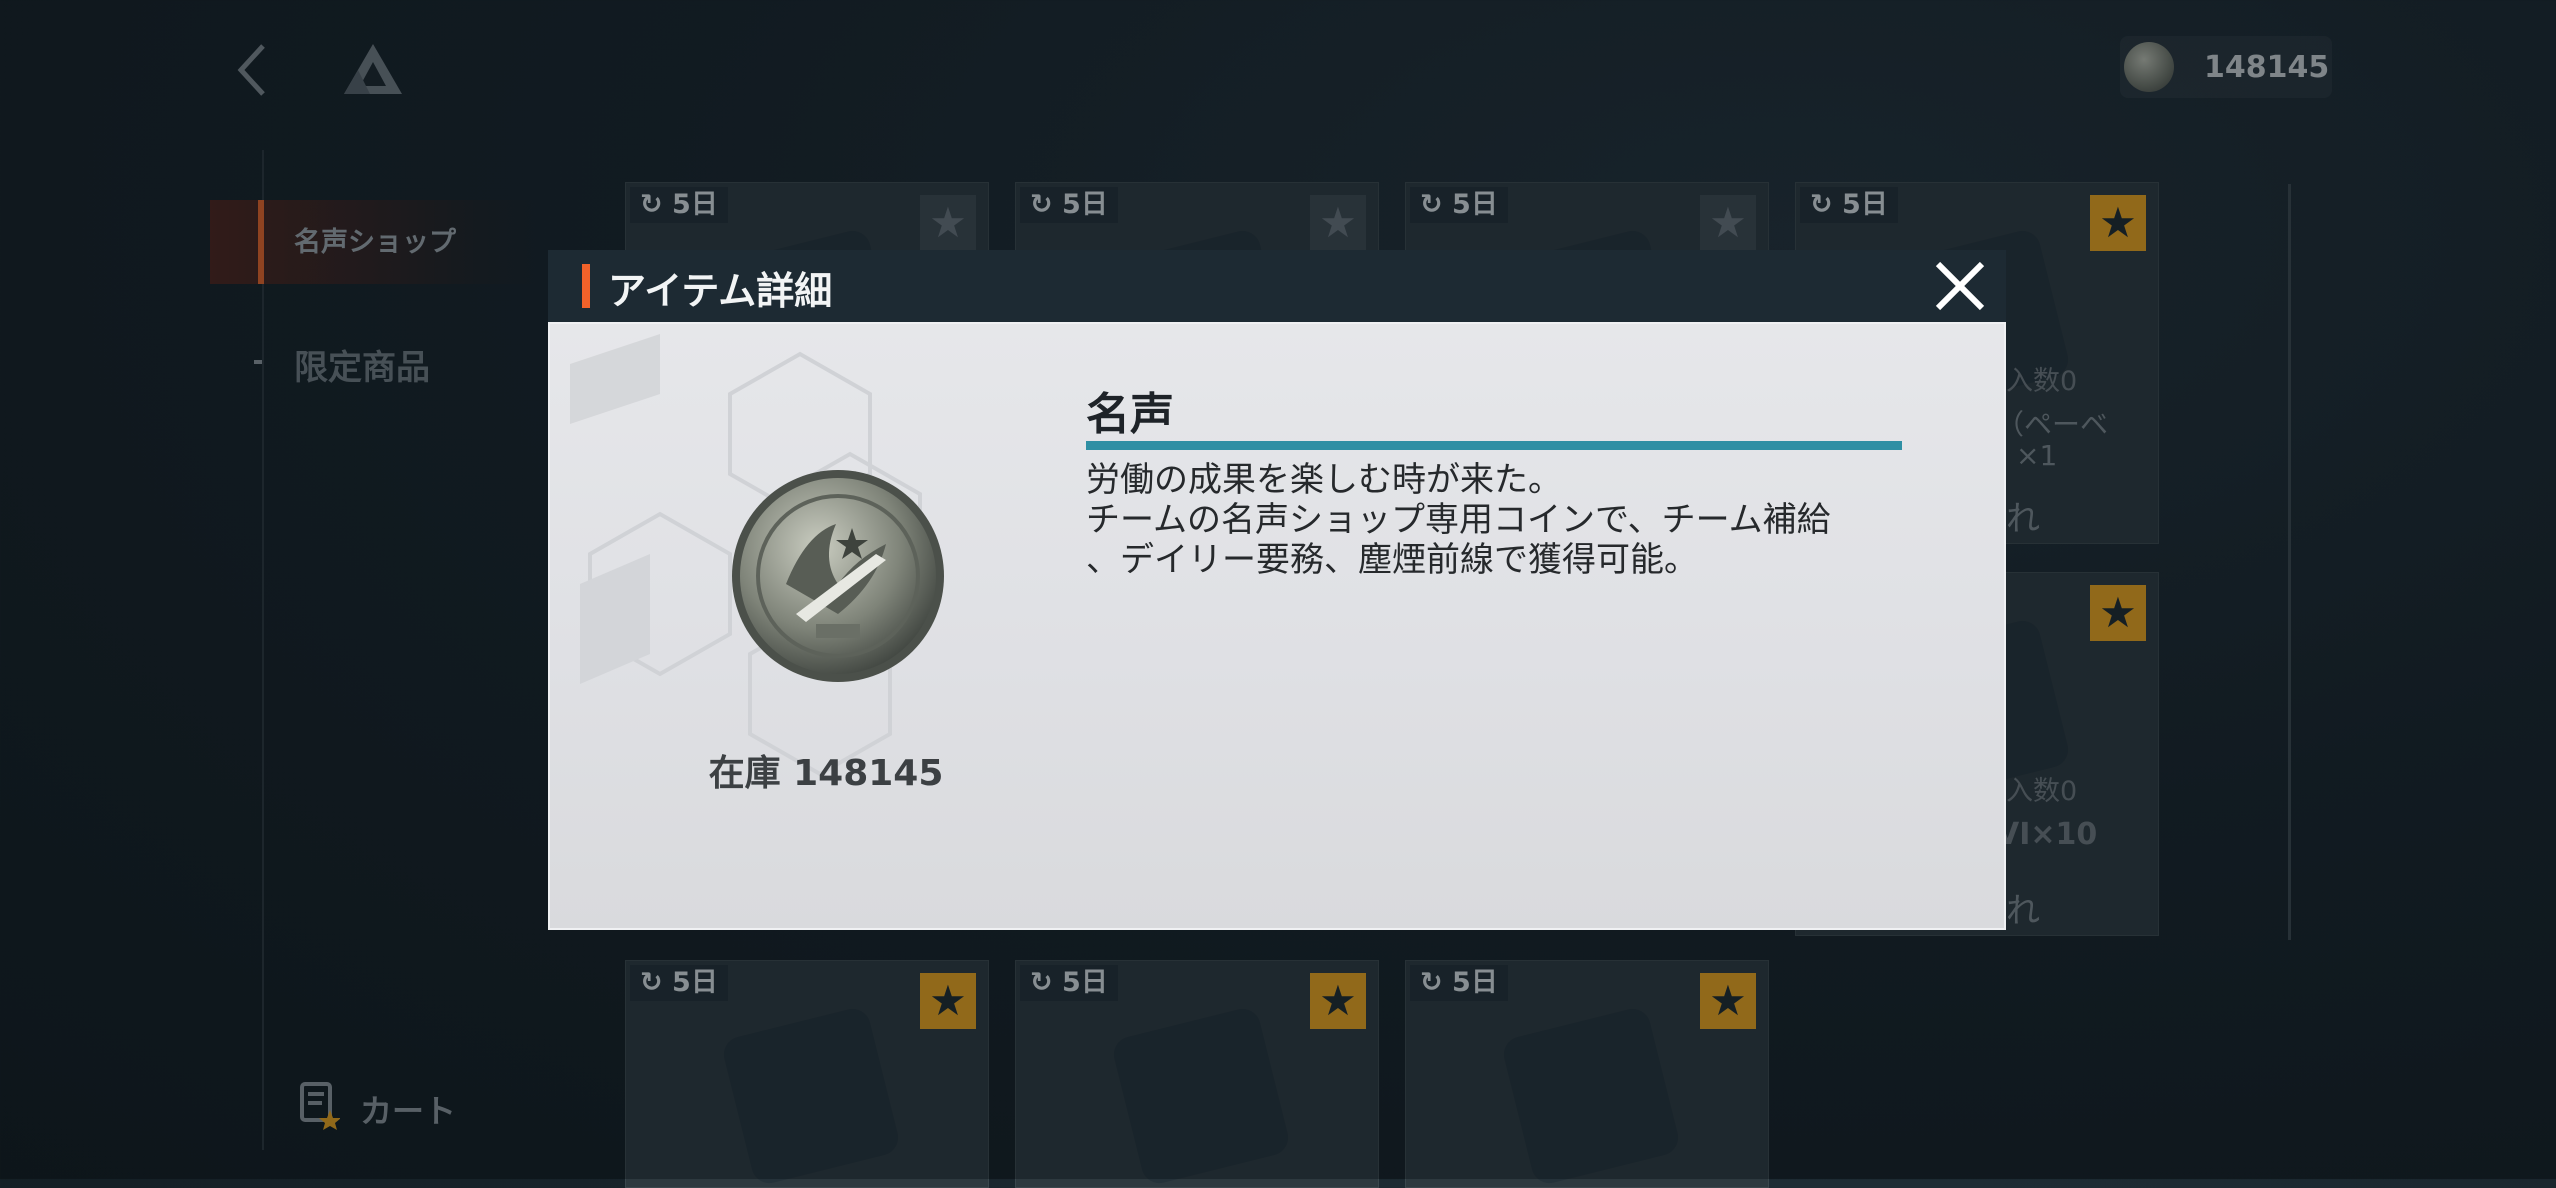  Describe the element at coordinates (1494, 445) in the screenshot. I see `title-underline` at that location.